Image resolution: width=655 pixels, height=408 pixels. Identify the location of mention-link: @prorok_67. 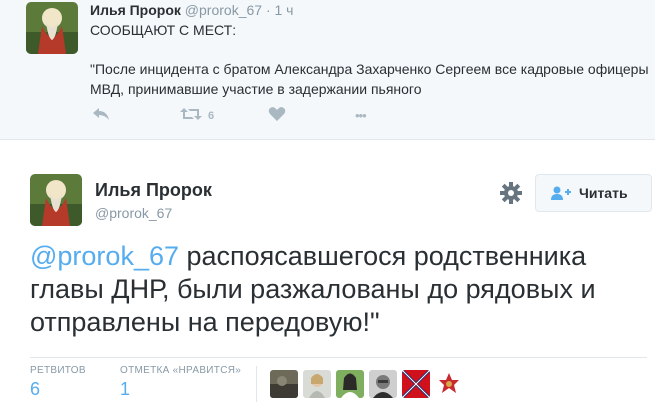
(104, 256).